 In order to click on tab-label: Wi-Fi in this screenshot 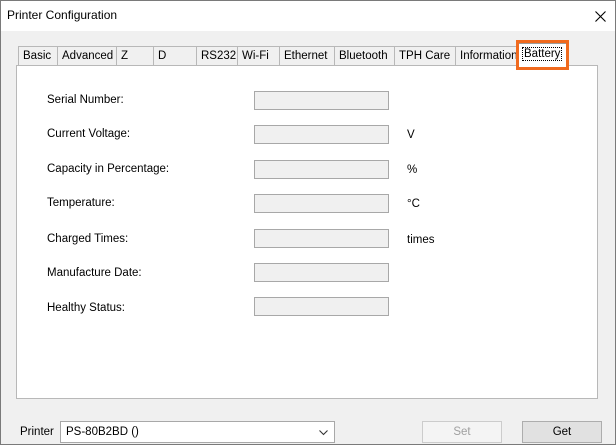, I will do `click(255, 56)`.